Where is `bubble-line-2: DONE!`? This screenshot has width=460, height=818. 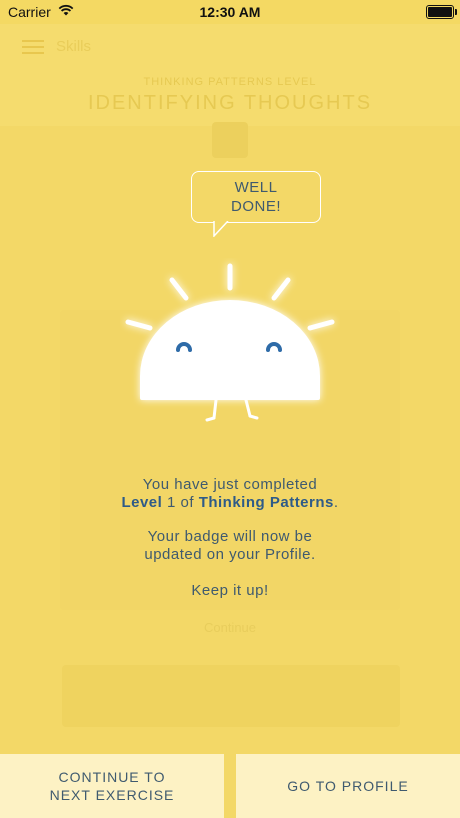
bubble-line-2: DONE! is located at coordinates (255, 206).